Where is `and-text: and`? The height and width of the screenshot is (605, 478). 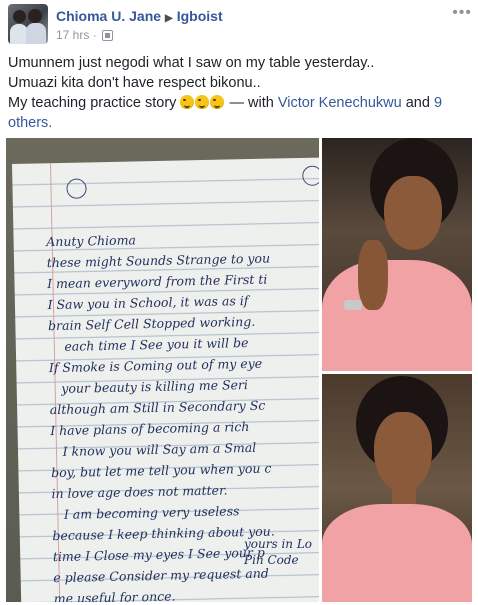 and-text: and is located at coordinates (417, 103).